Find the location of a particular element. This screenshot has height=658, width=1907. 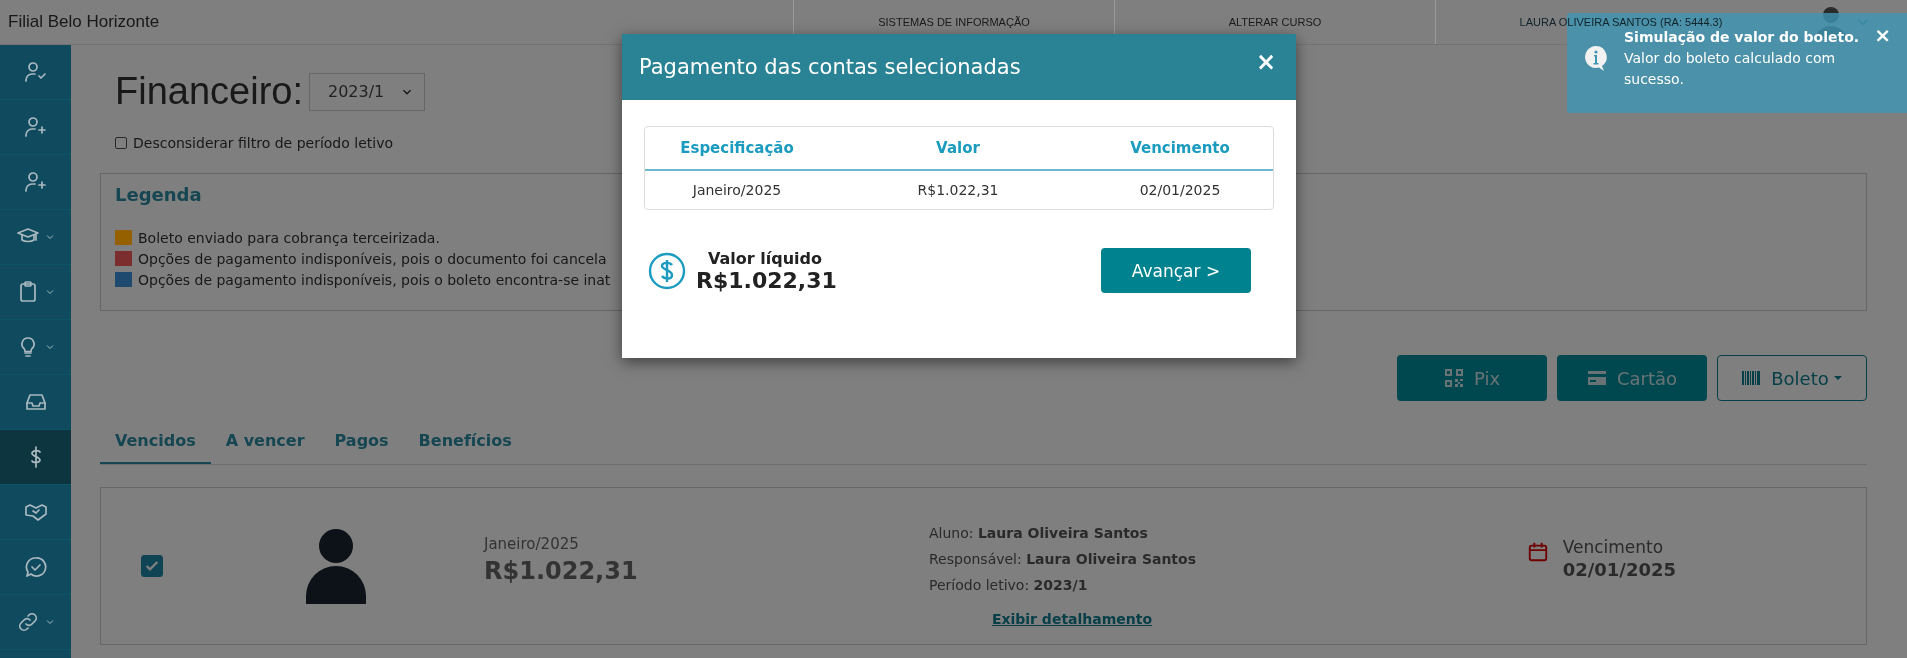

dollar-circle-icon is located at coordinates (667, 270).